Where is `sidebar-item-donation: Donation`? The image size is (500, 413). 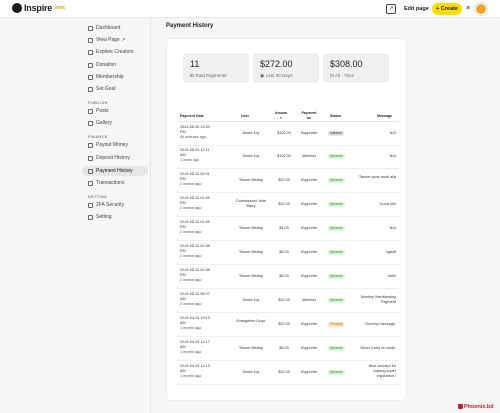
sidebar-item-donation: Donation is located at coordinates (117, 65).